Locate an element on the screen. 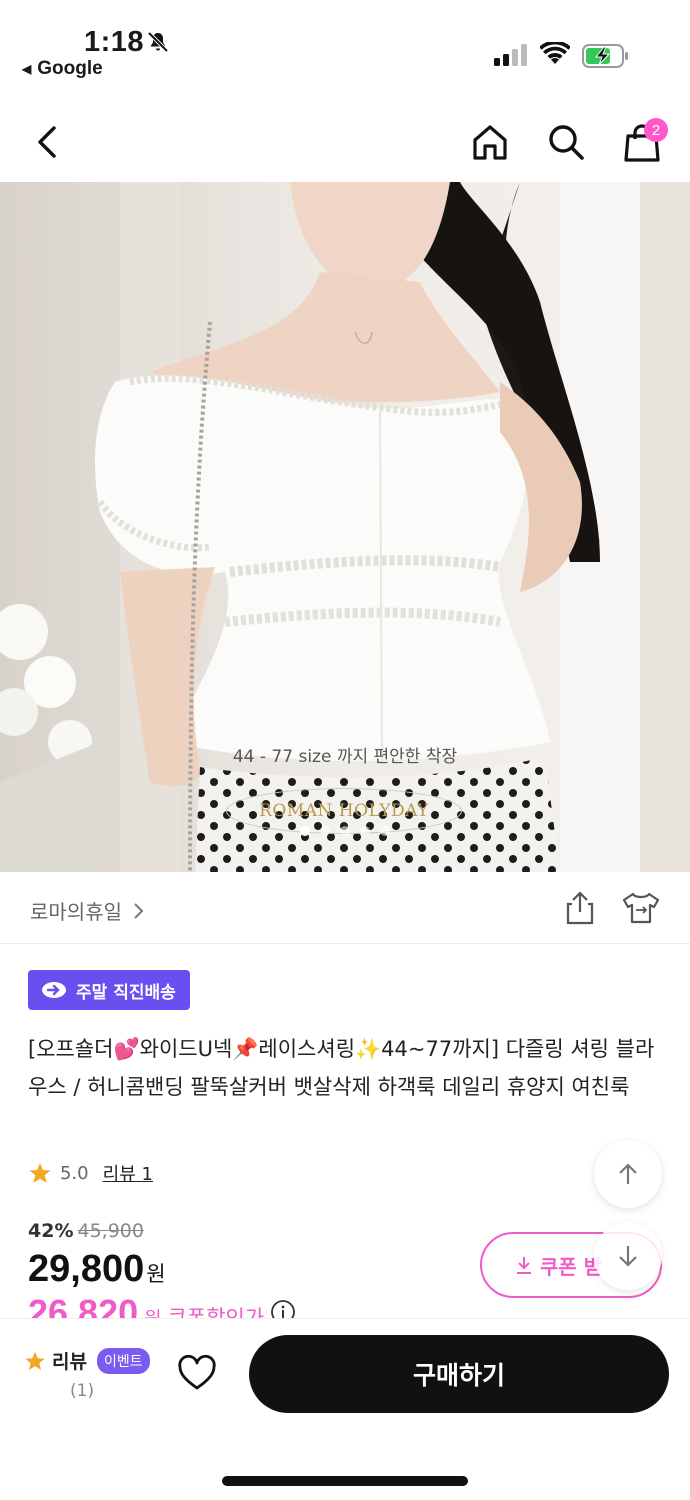 The image size is (690, 1500). status-bar: 1:18 ◀ Google is located at coordinates (345, 46).